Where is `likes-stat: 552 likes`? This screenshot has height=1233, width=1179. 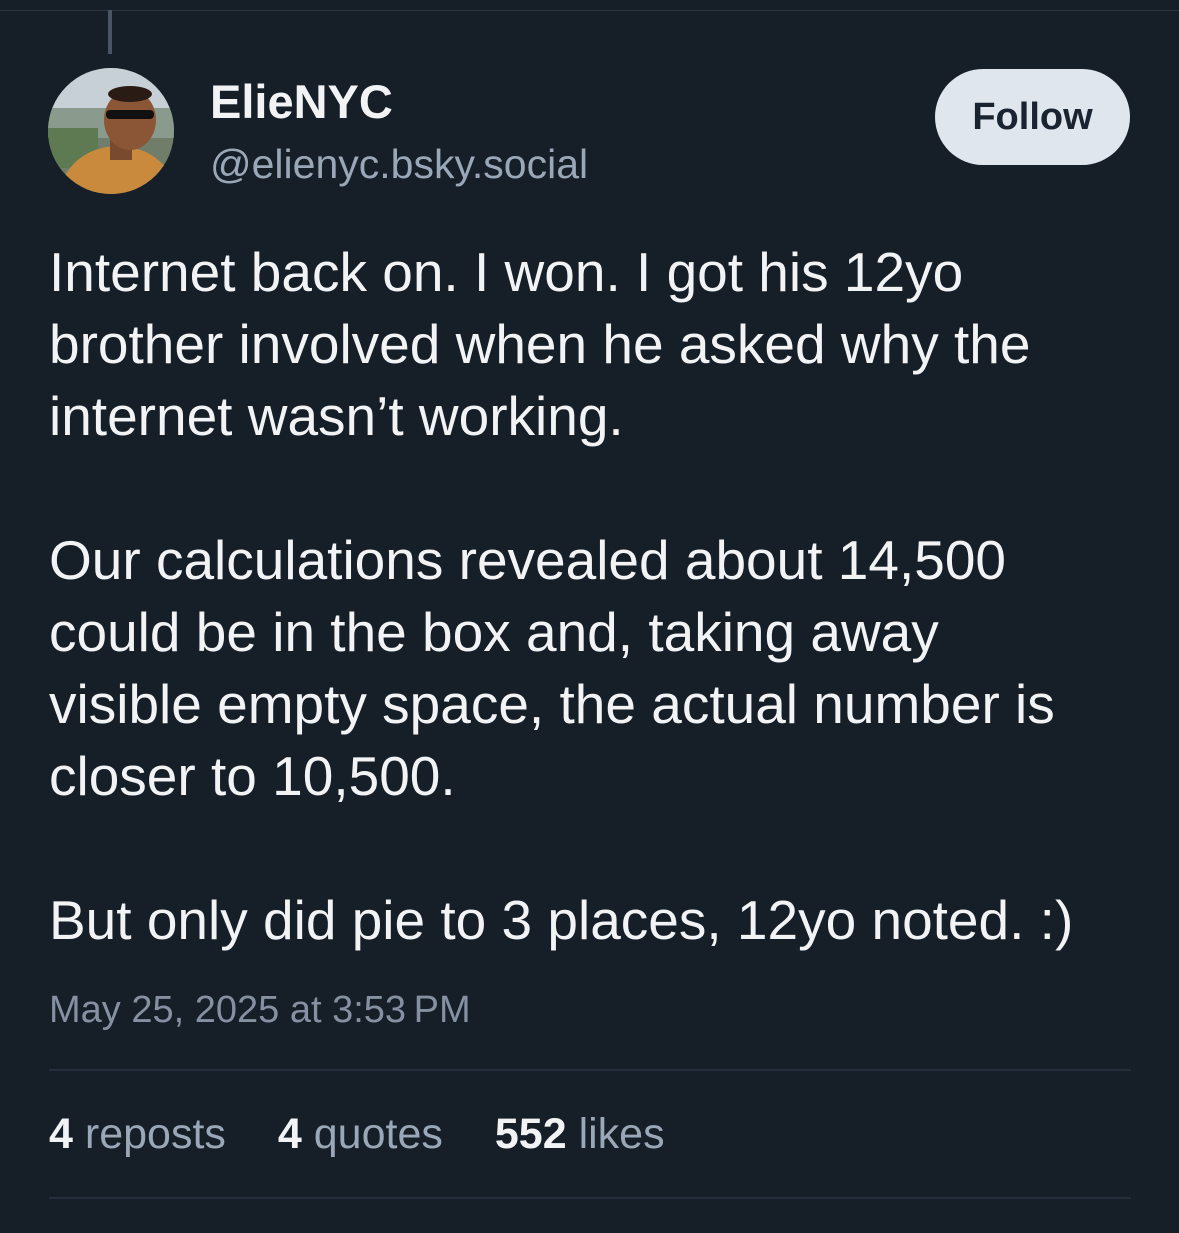
likes-stat: 552 likes is located at coordinates (580, 1134).